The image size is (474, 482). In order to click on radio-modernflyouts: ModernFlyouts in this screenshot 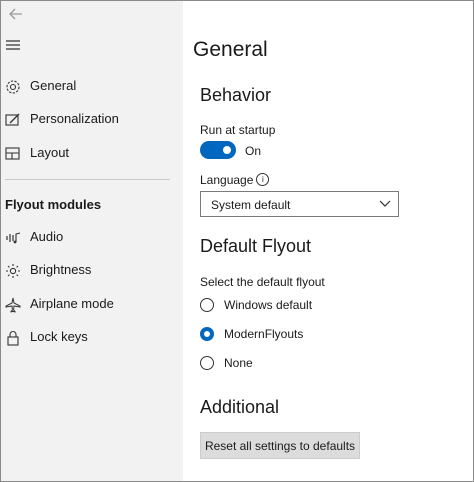, I will do `click(310, 336)`.